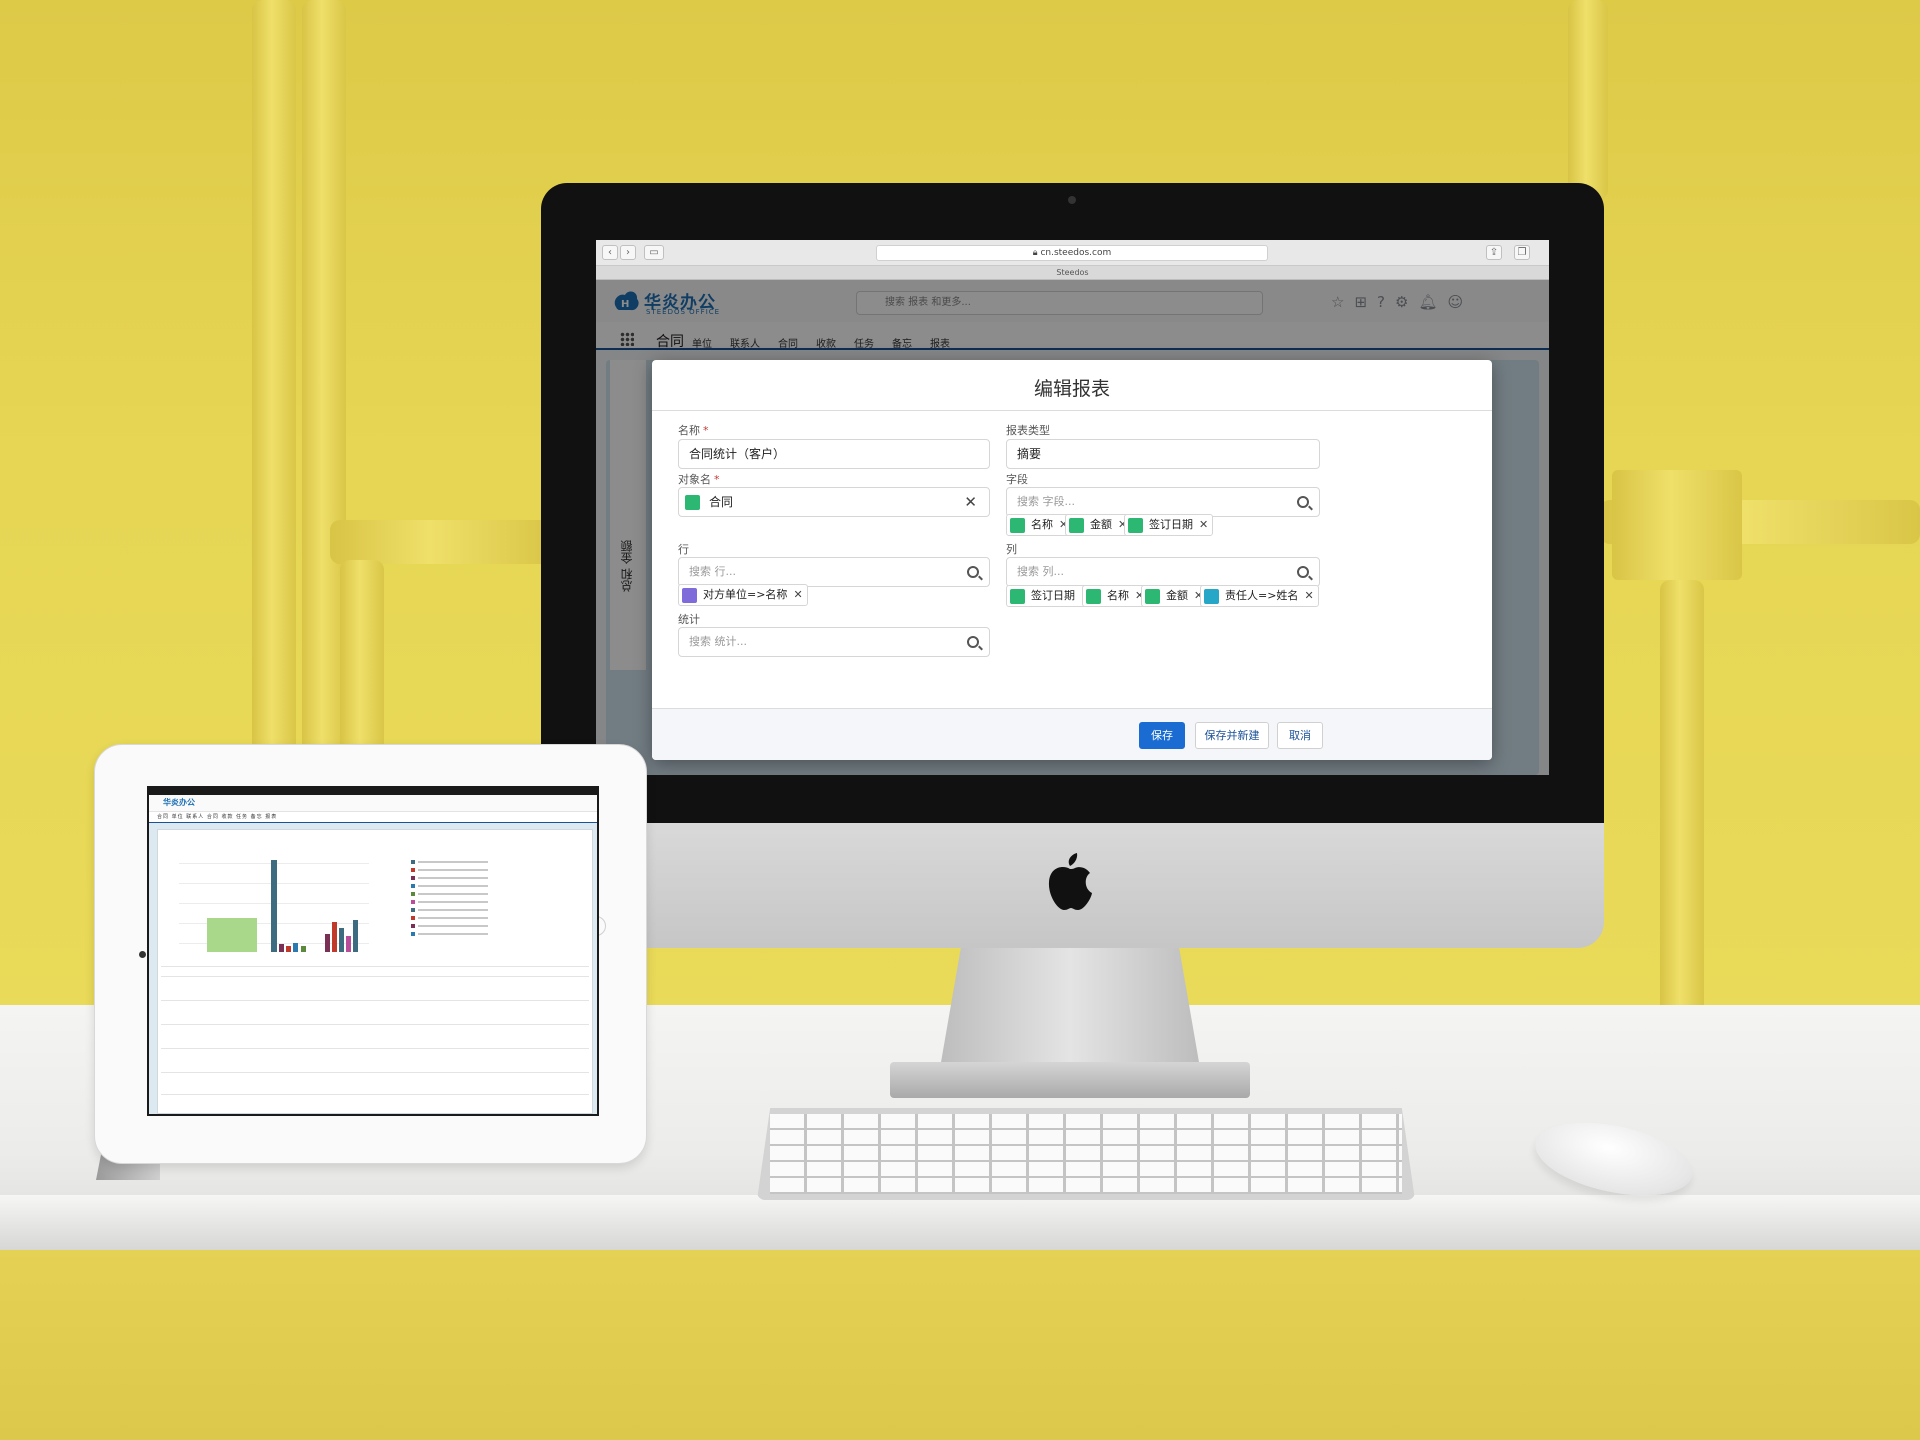 The height and width of the screenshot is (1440, 1920). Describe the element at coordinates (1211, 596) in the screenshot. I see `user-icon` at that location.